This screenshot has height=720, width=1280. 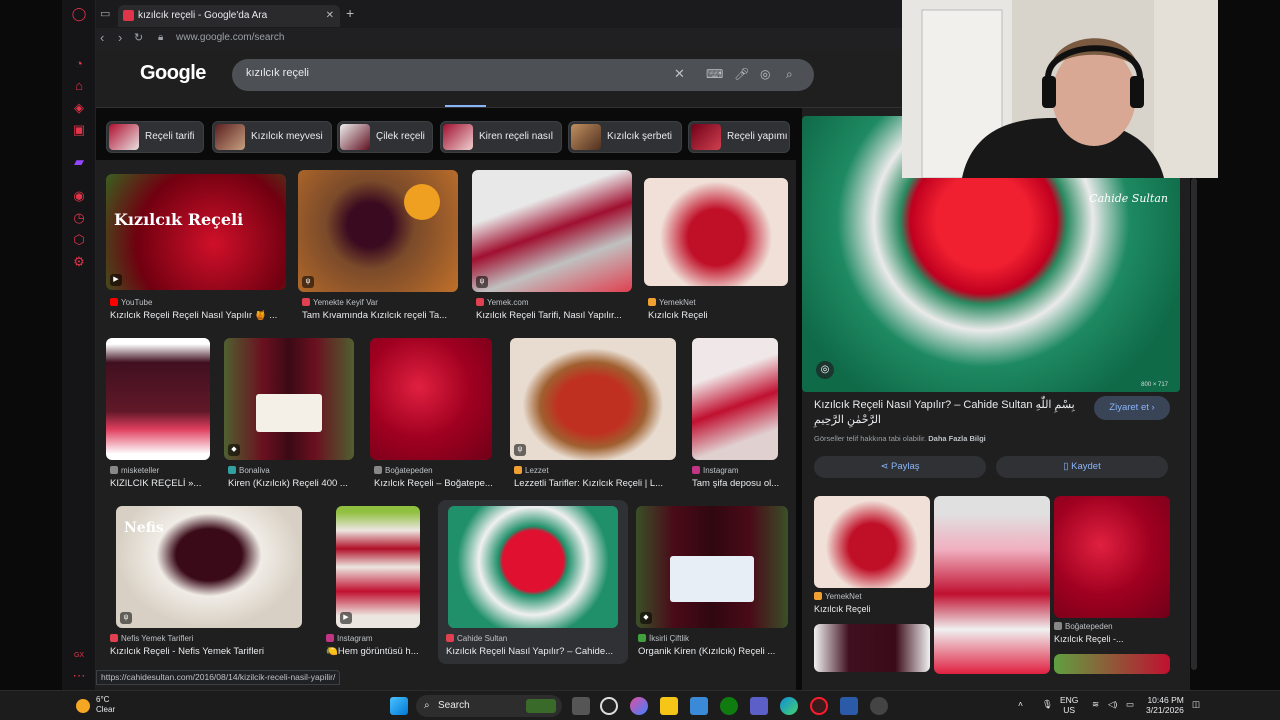 What do you see at coordinates (879, 706) in the screenshot?
I see `app-icon` at bounding box center [879, 706].